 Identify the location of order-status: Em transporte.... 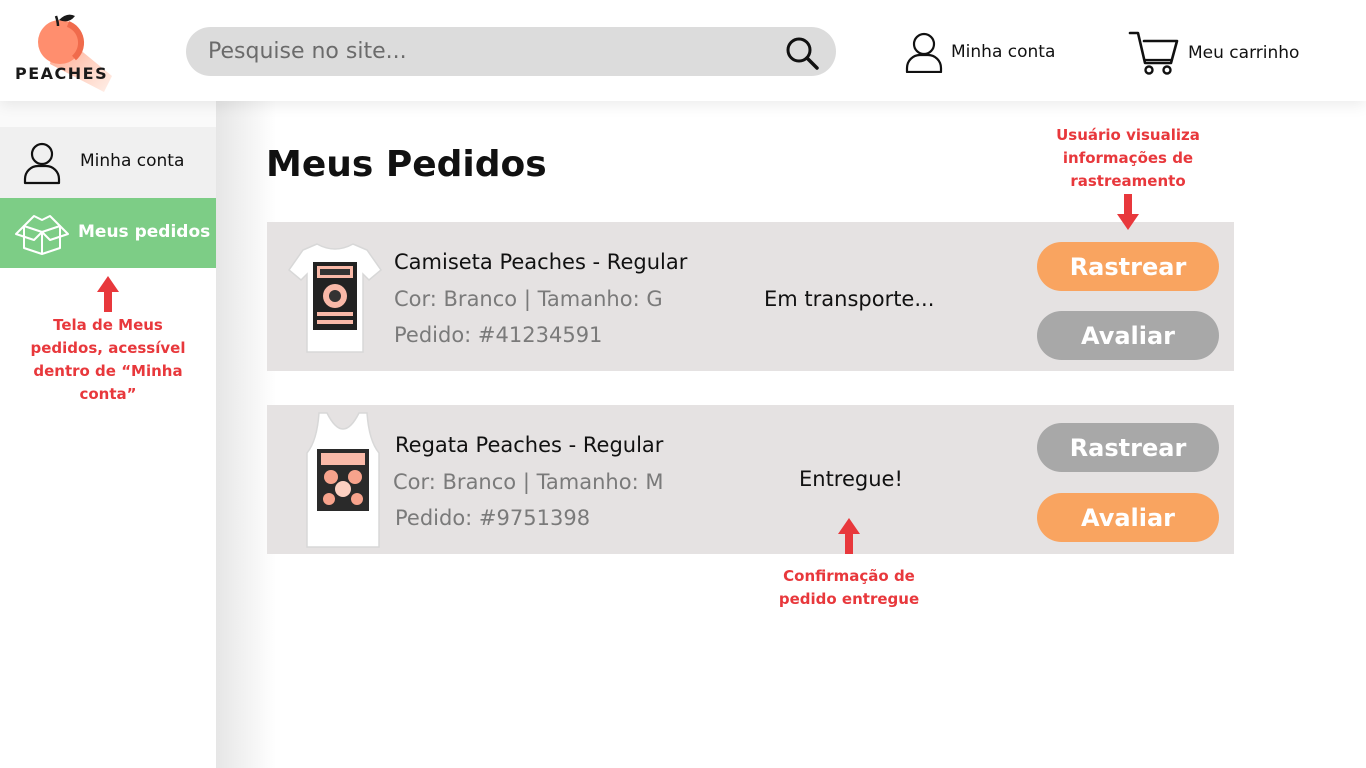
(849, 299).